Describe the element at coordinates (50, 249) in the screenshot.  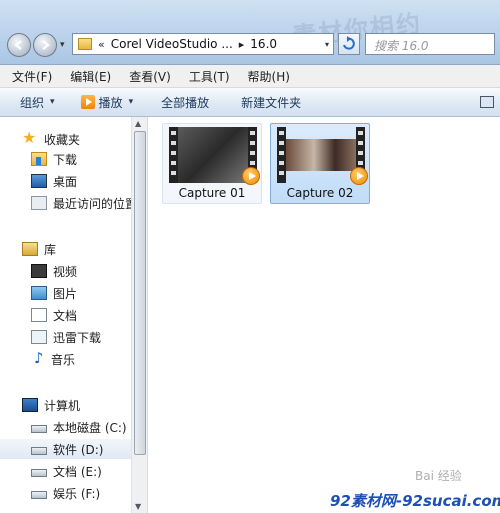
I see `libraries-label: 库` at that location.